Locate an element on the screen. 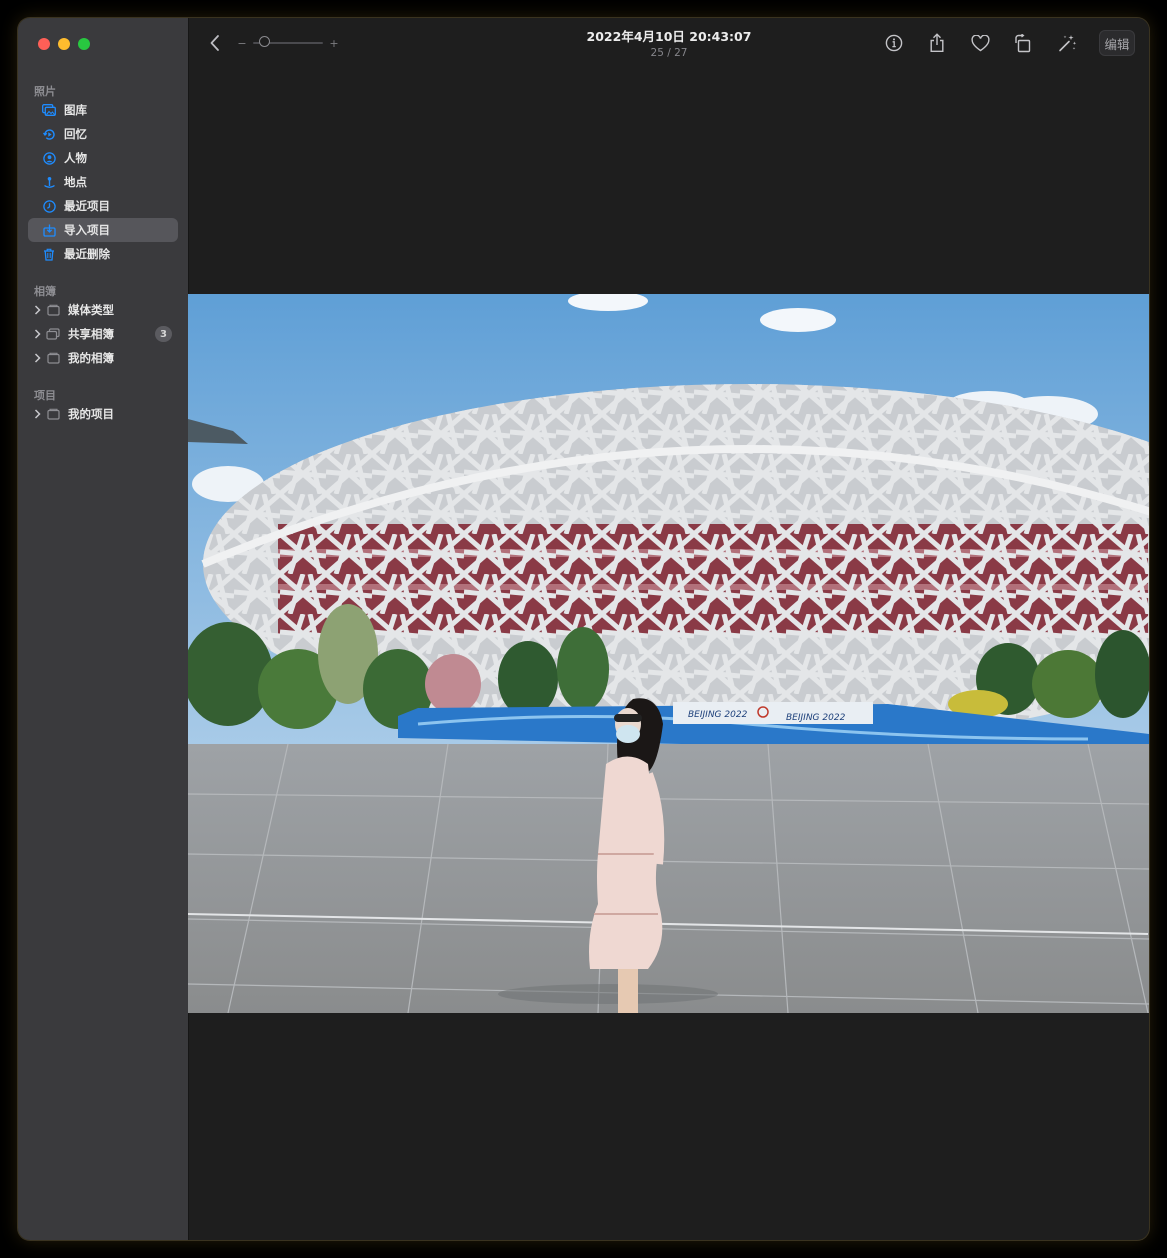  heart-icon is located at coordinates (980, 42).